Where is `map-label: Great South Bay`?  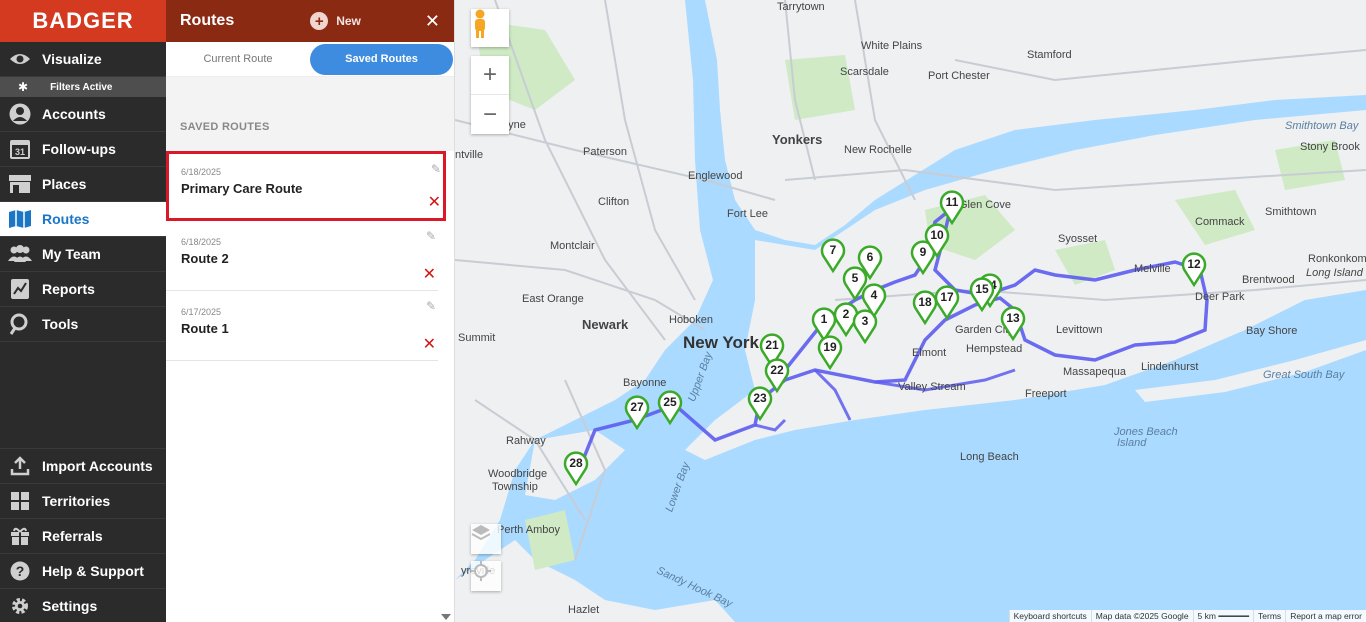 map-label: Great South Bay is located at coordinates (1304, 375).